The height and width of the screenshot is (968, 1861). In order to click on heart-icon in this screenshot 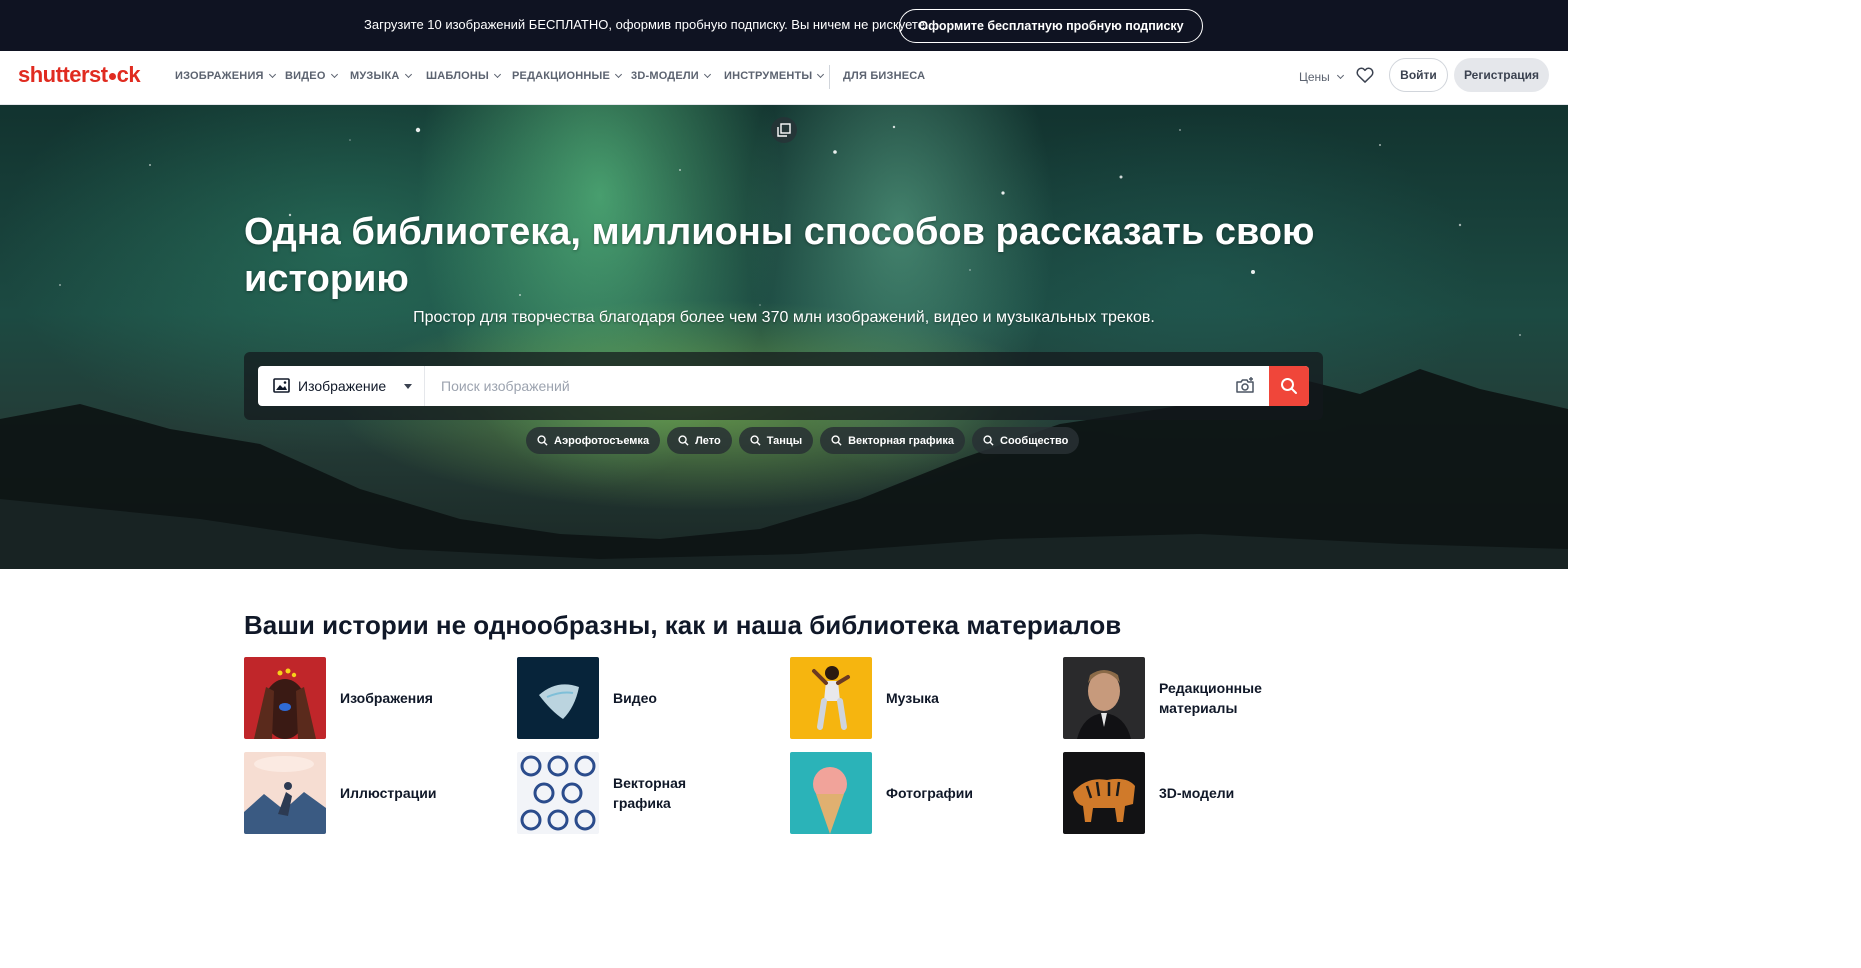, I will do `click(1365, 75)`.